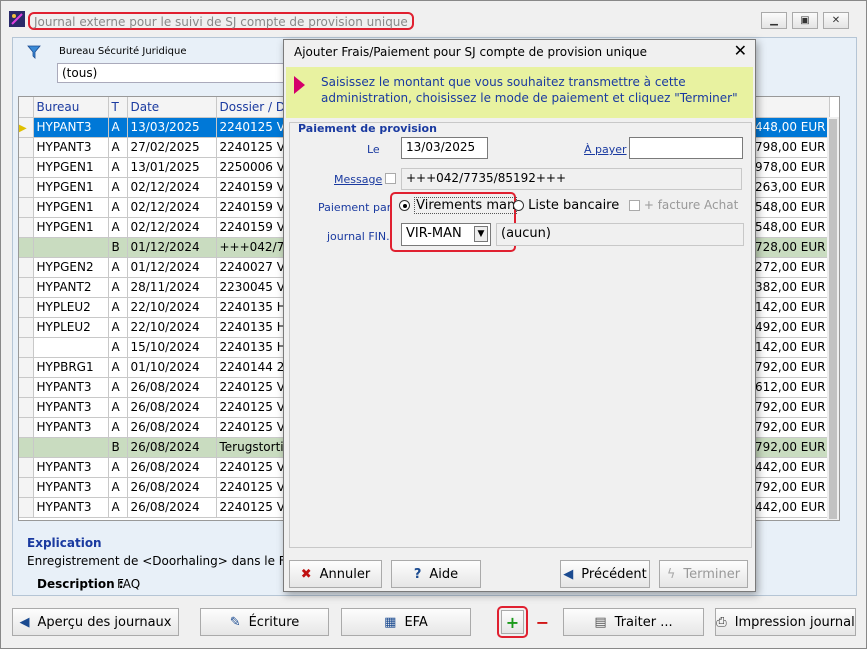 The height and width of the screenshot is (649, 867). Describe the element at coordinates (542, 622) in the screenshot. I see `remove-button: −` at that location.